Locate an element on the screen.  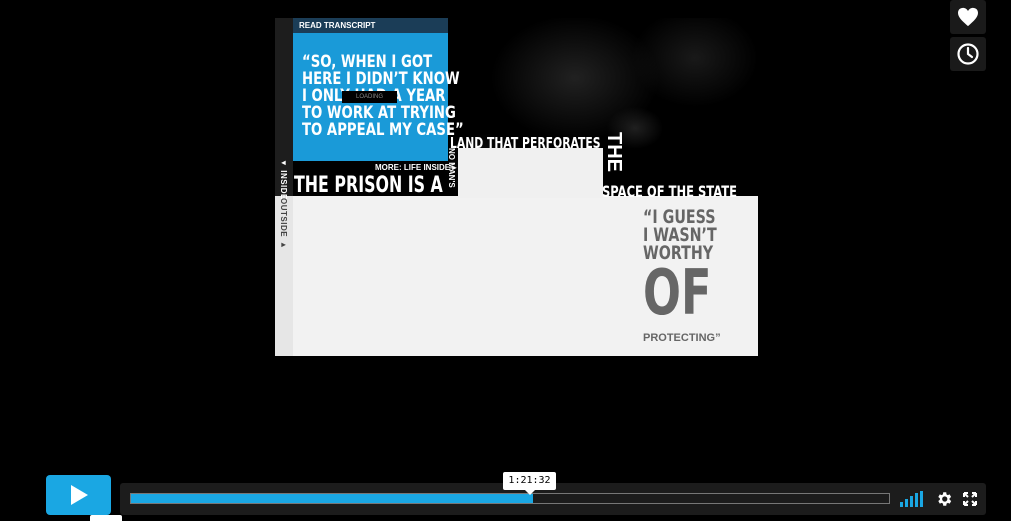
fullscreen-icon is located at coordinates (970, 499).